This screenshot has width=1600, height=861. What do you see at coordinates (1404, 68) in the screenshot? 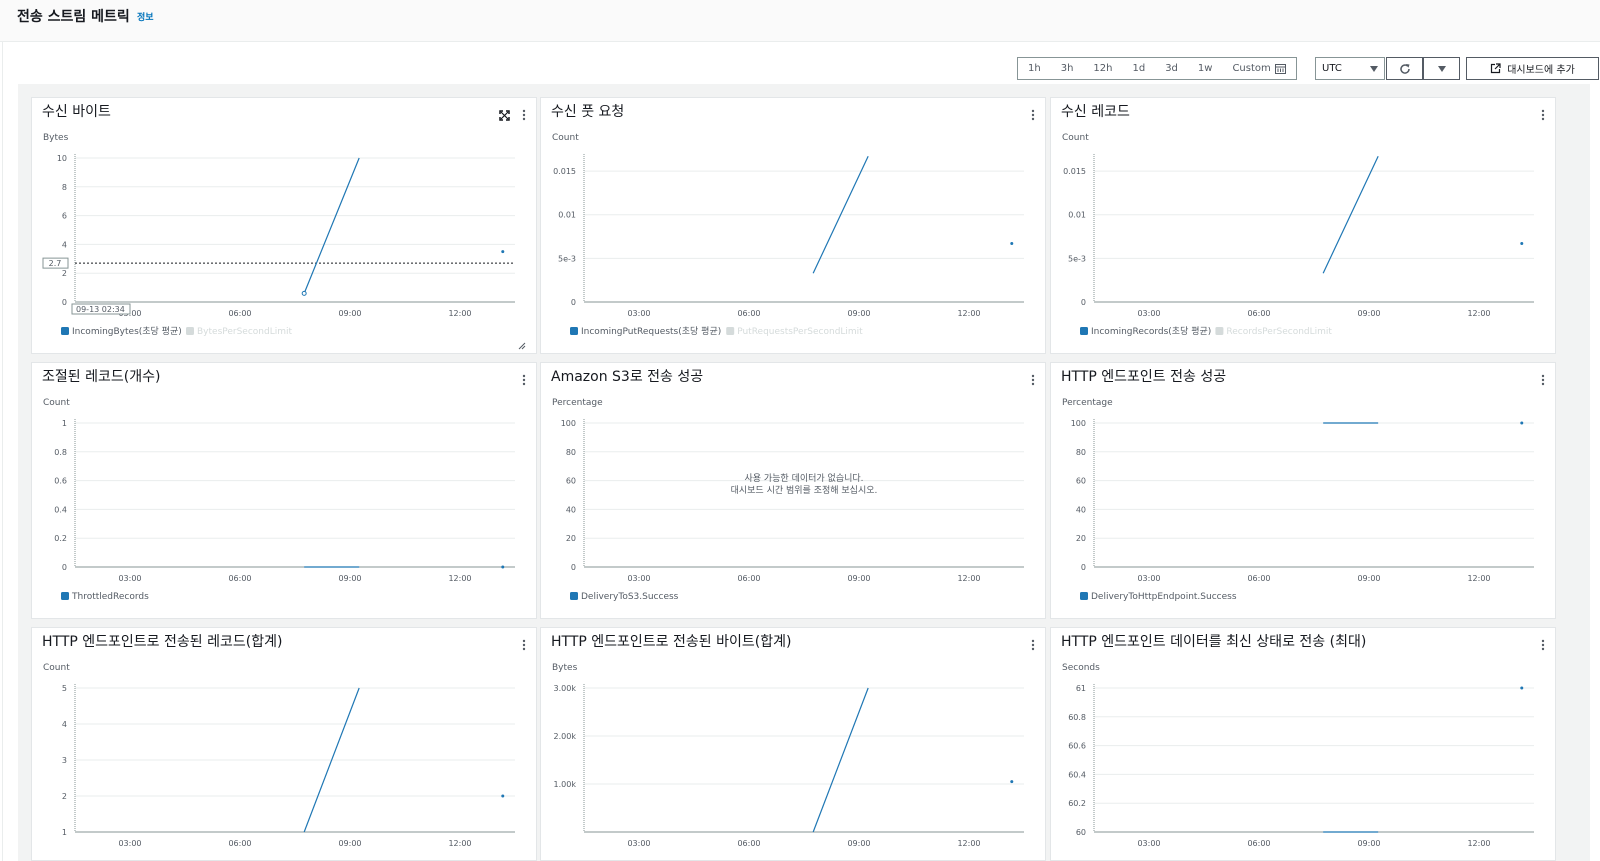
I see `refresh-button` at bounding box center [1404, 68].